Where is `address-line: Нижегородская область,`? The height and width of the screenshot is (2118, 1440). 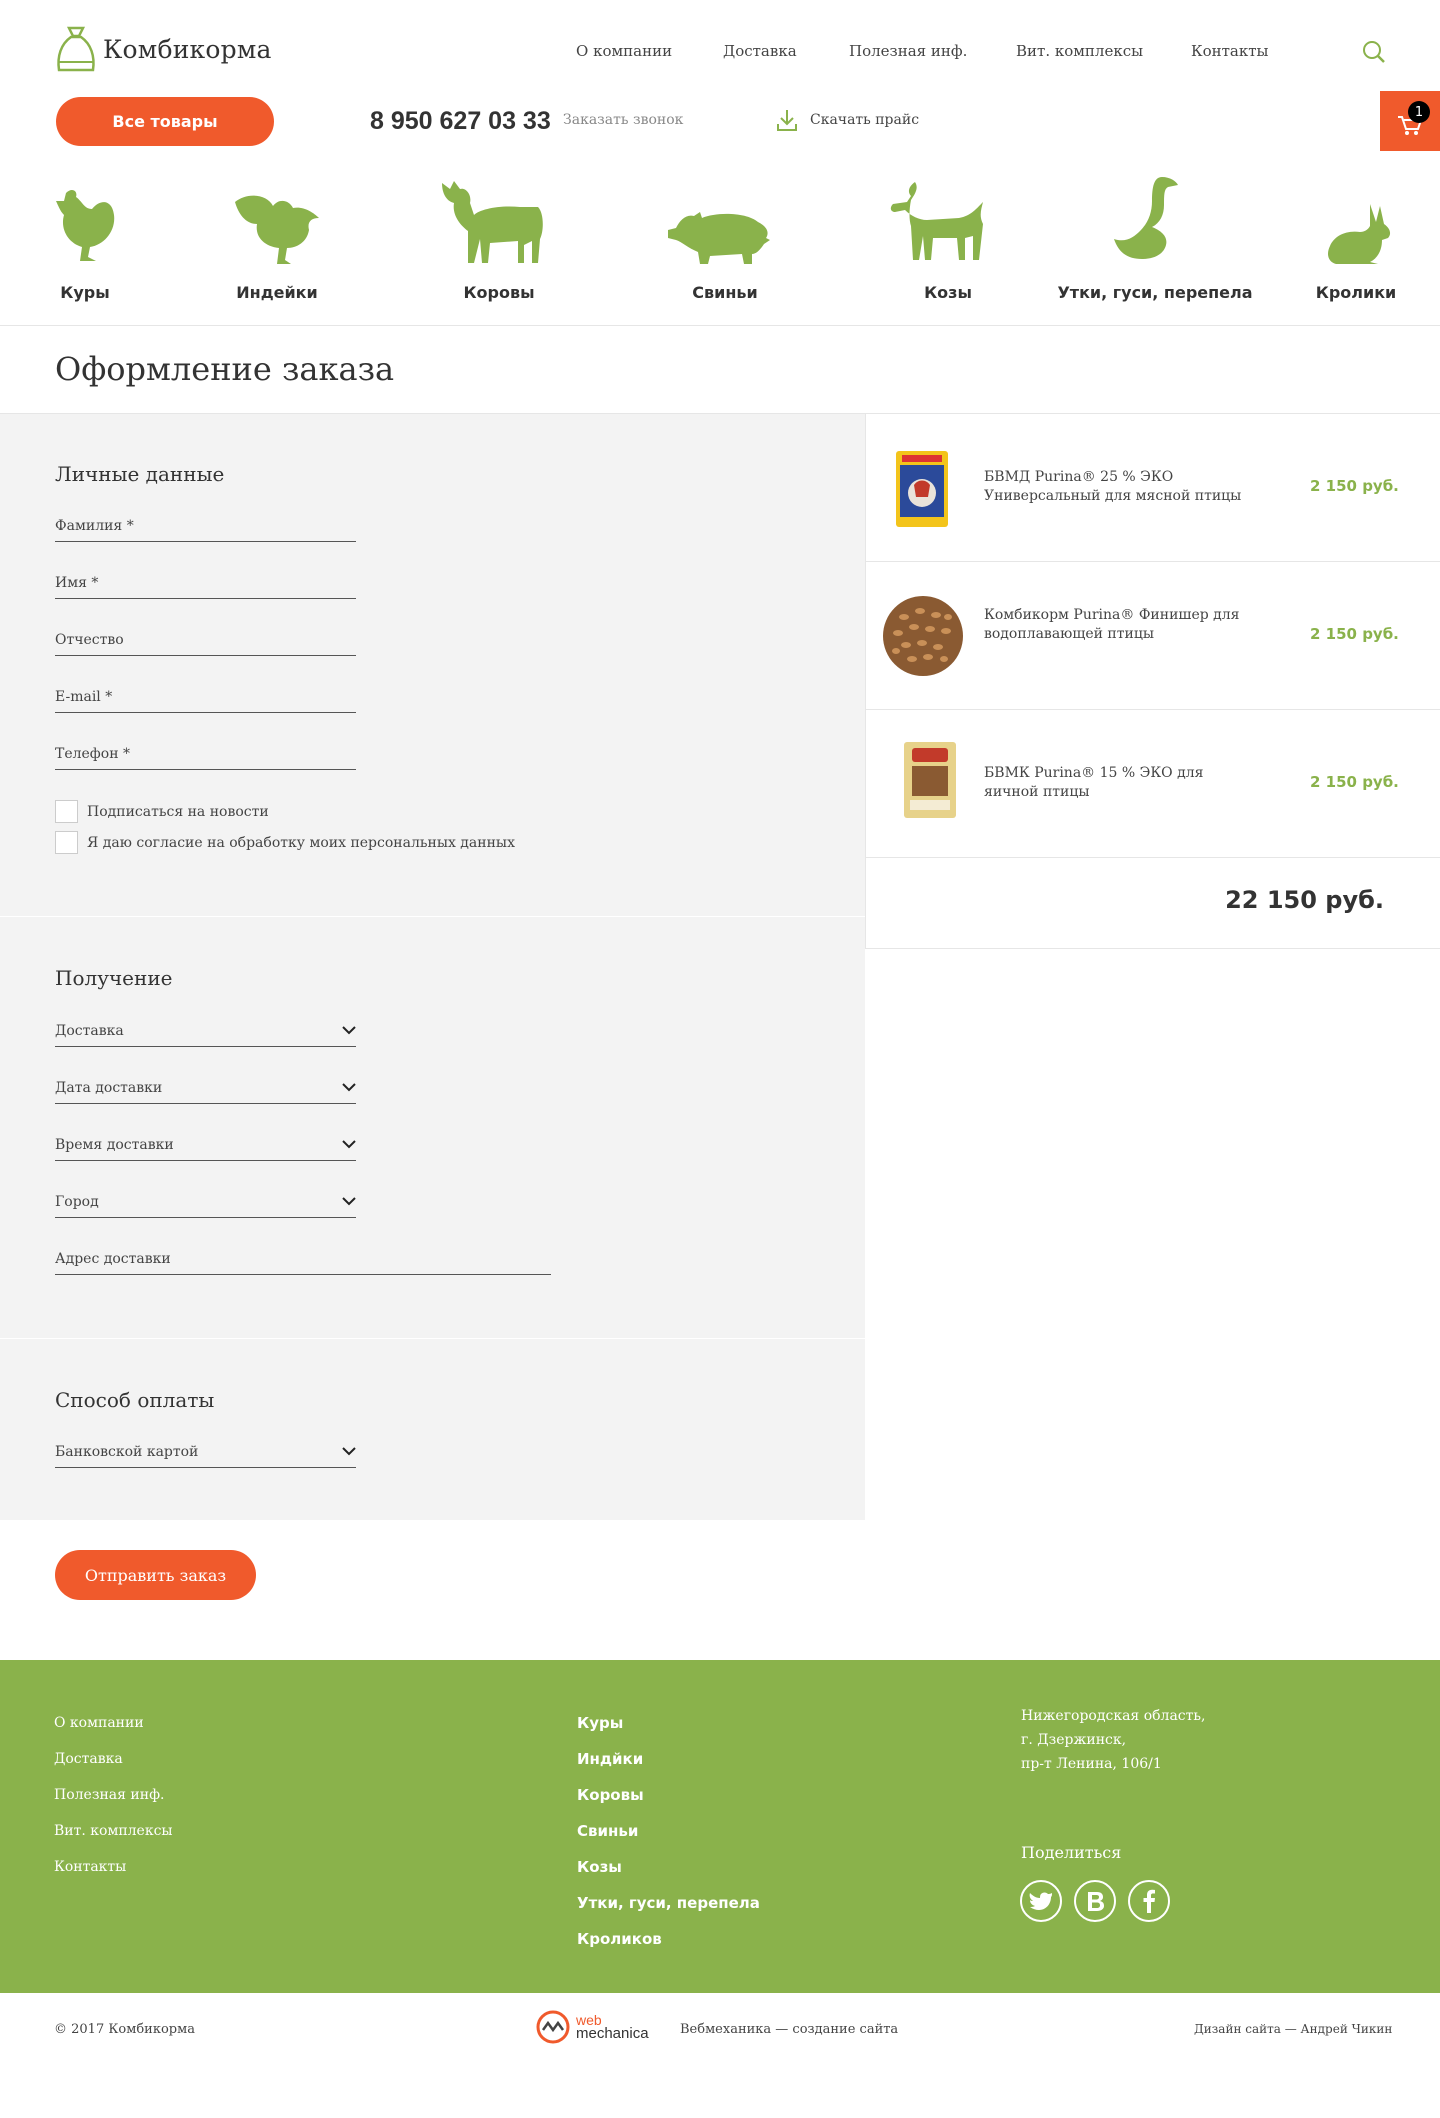
address-line: Нижегородская область, is located at coordinates (1113, 1716).